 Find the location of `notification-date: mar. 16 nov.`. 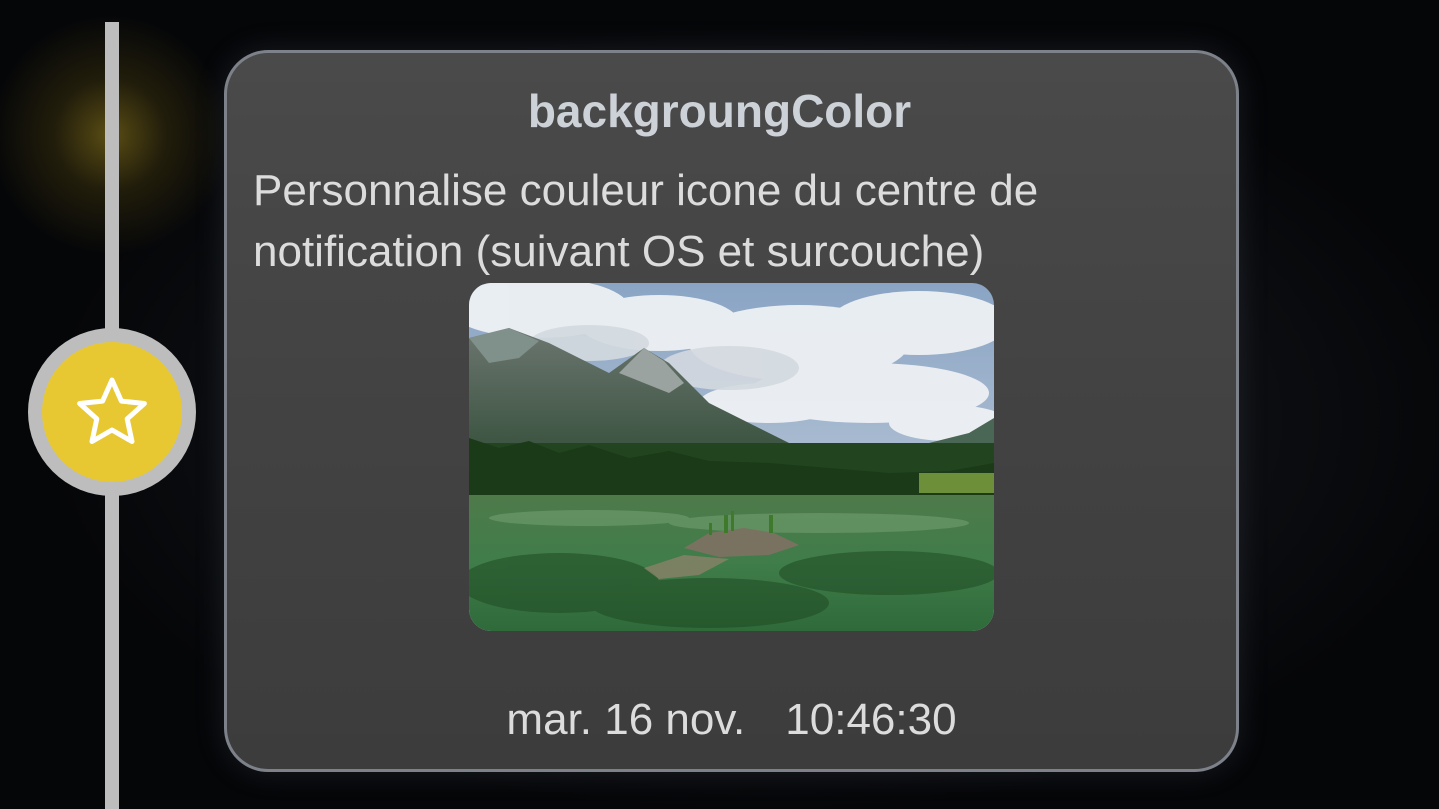

notification-date: mar. 16 nov. is located at coordinates (626, 719).